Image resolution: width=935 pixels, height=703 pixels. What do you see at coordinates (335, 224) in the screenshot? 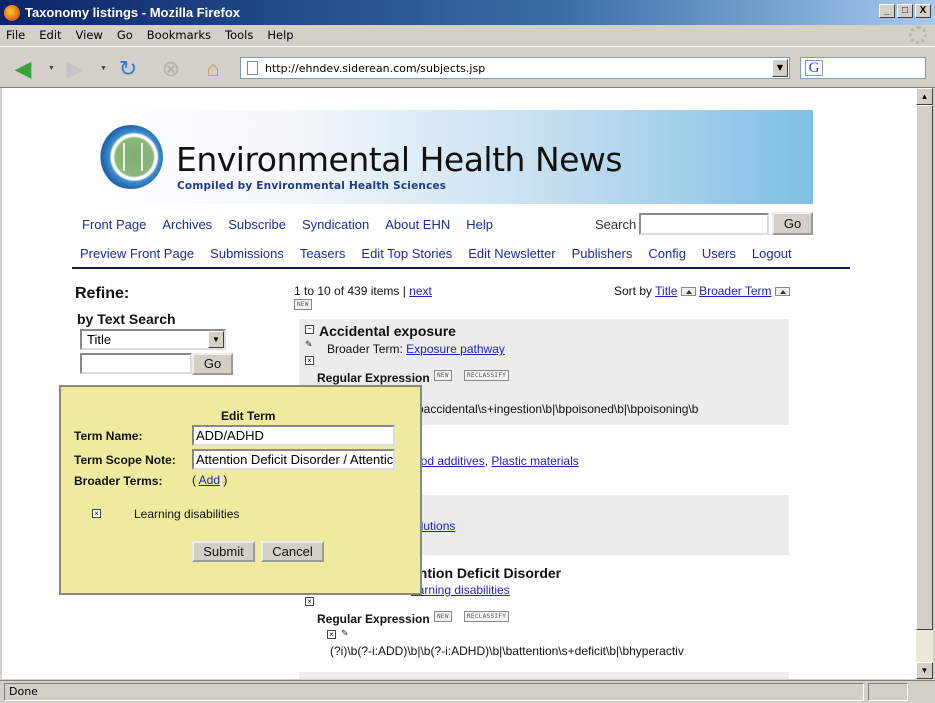
I see `nav-syndication: Syndication` at bounding box center [335, 224].